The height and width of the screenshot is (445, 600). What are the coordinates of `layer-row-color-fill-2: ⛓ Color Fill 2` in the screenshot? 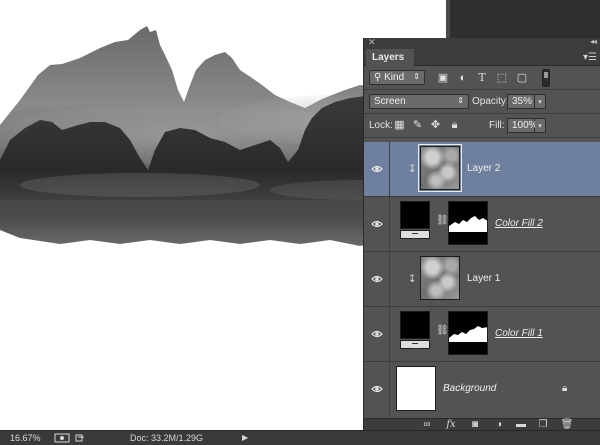 It's located at (482, 224).